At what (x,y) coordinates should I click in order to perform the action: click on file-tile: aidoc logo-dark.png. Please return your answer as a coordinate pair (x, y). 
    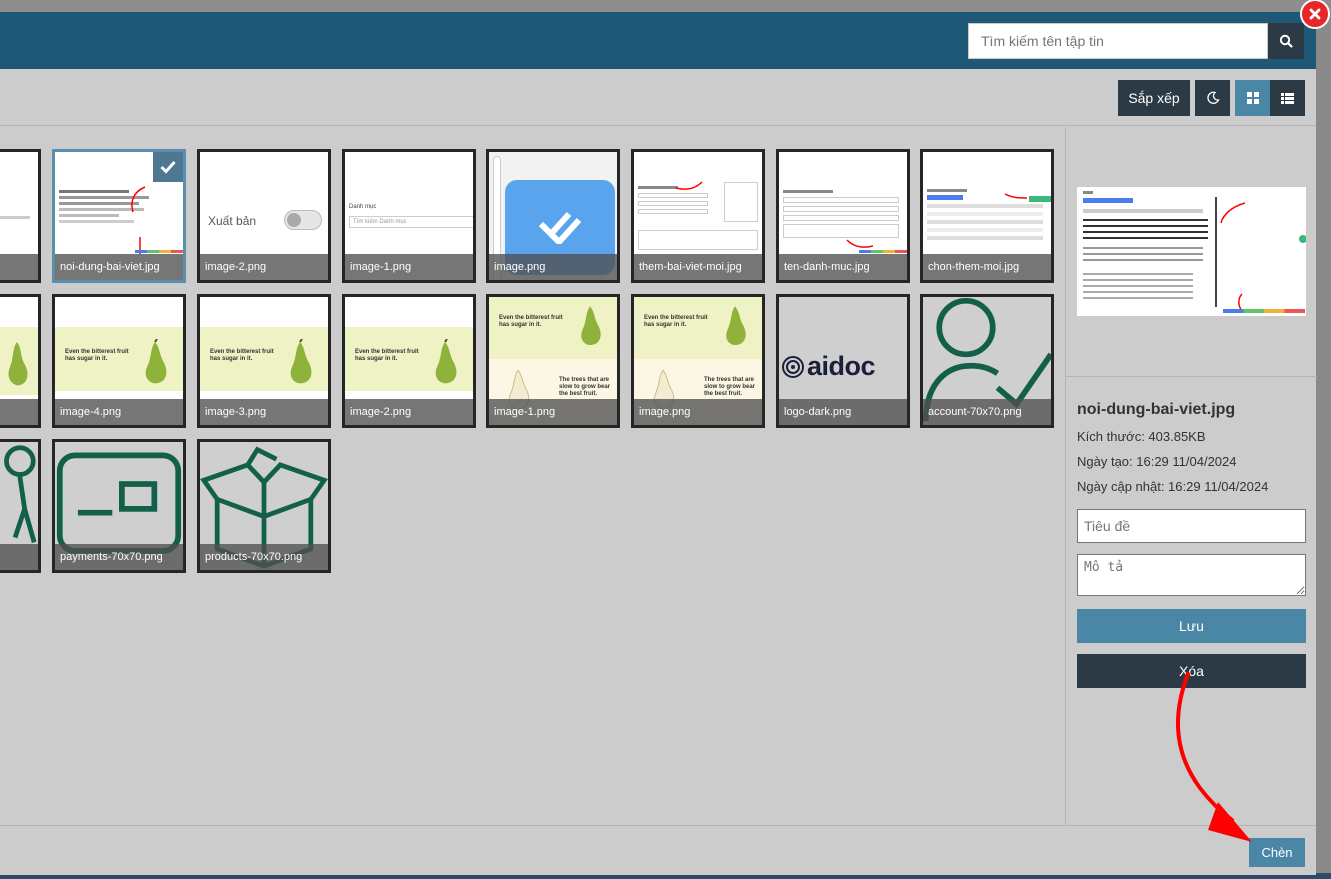
    Looking at the image, I should click on (843, 361).